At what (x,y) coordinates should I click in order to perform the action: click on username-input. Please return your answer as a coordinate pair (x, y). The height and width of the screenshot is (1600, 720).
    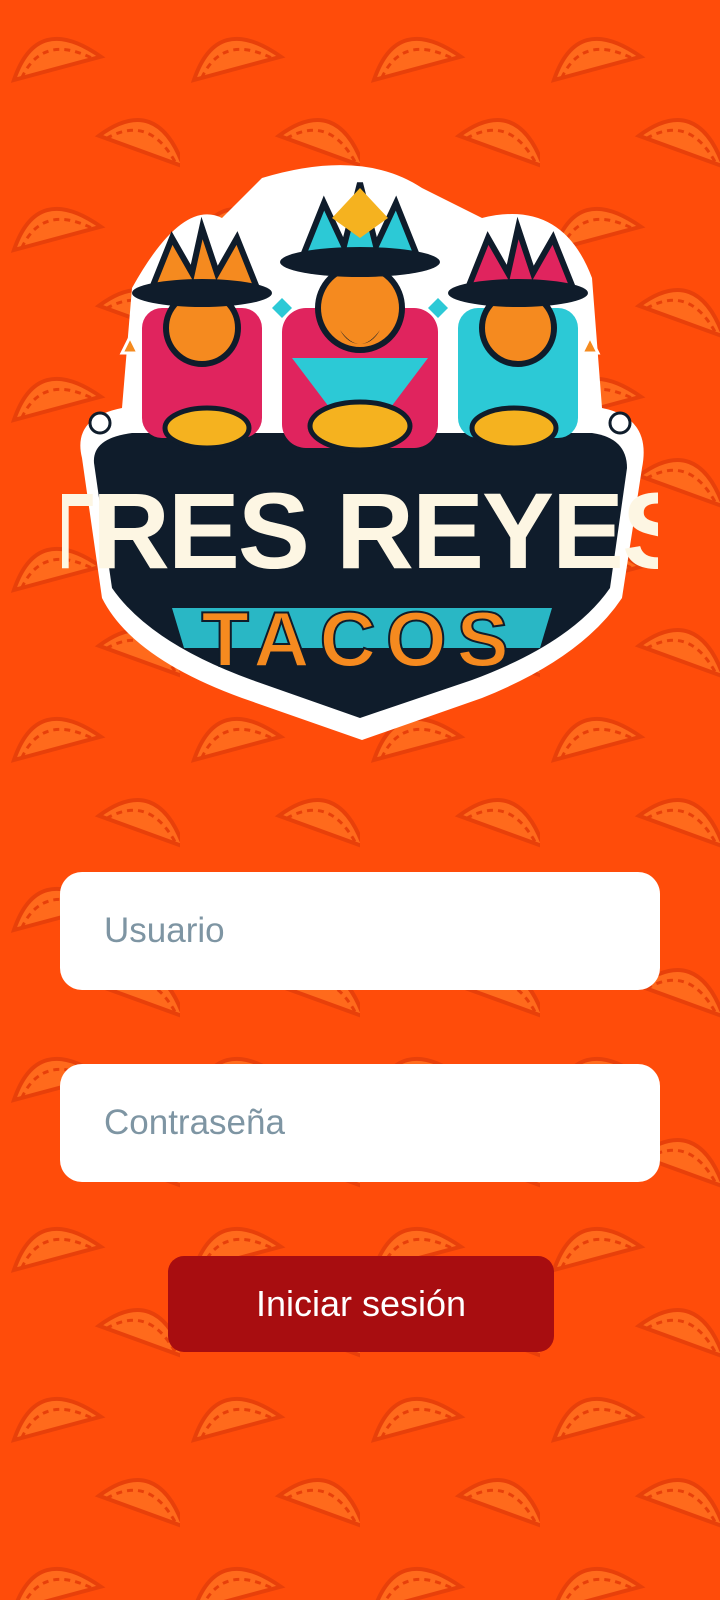
    Looking at the image, I should click on (360, 931).